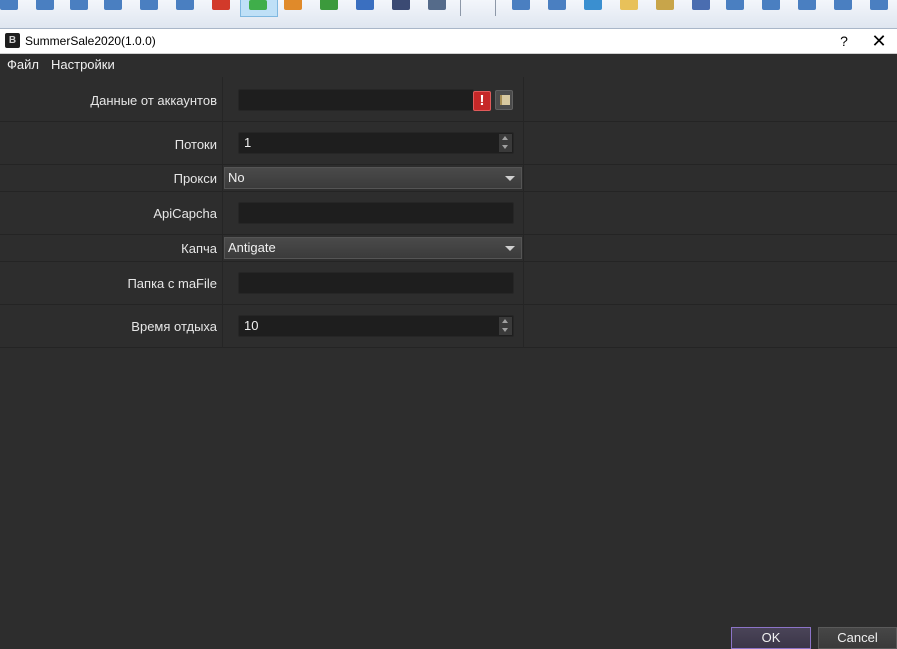 The height and width of the screenshot is (649, 897). Describe the element at coordinates (199, 248) in the screenshot. I see `captcha-label: Капча` at that location.